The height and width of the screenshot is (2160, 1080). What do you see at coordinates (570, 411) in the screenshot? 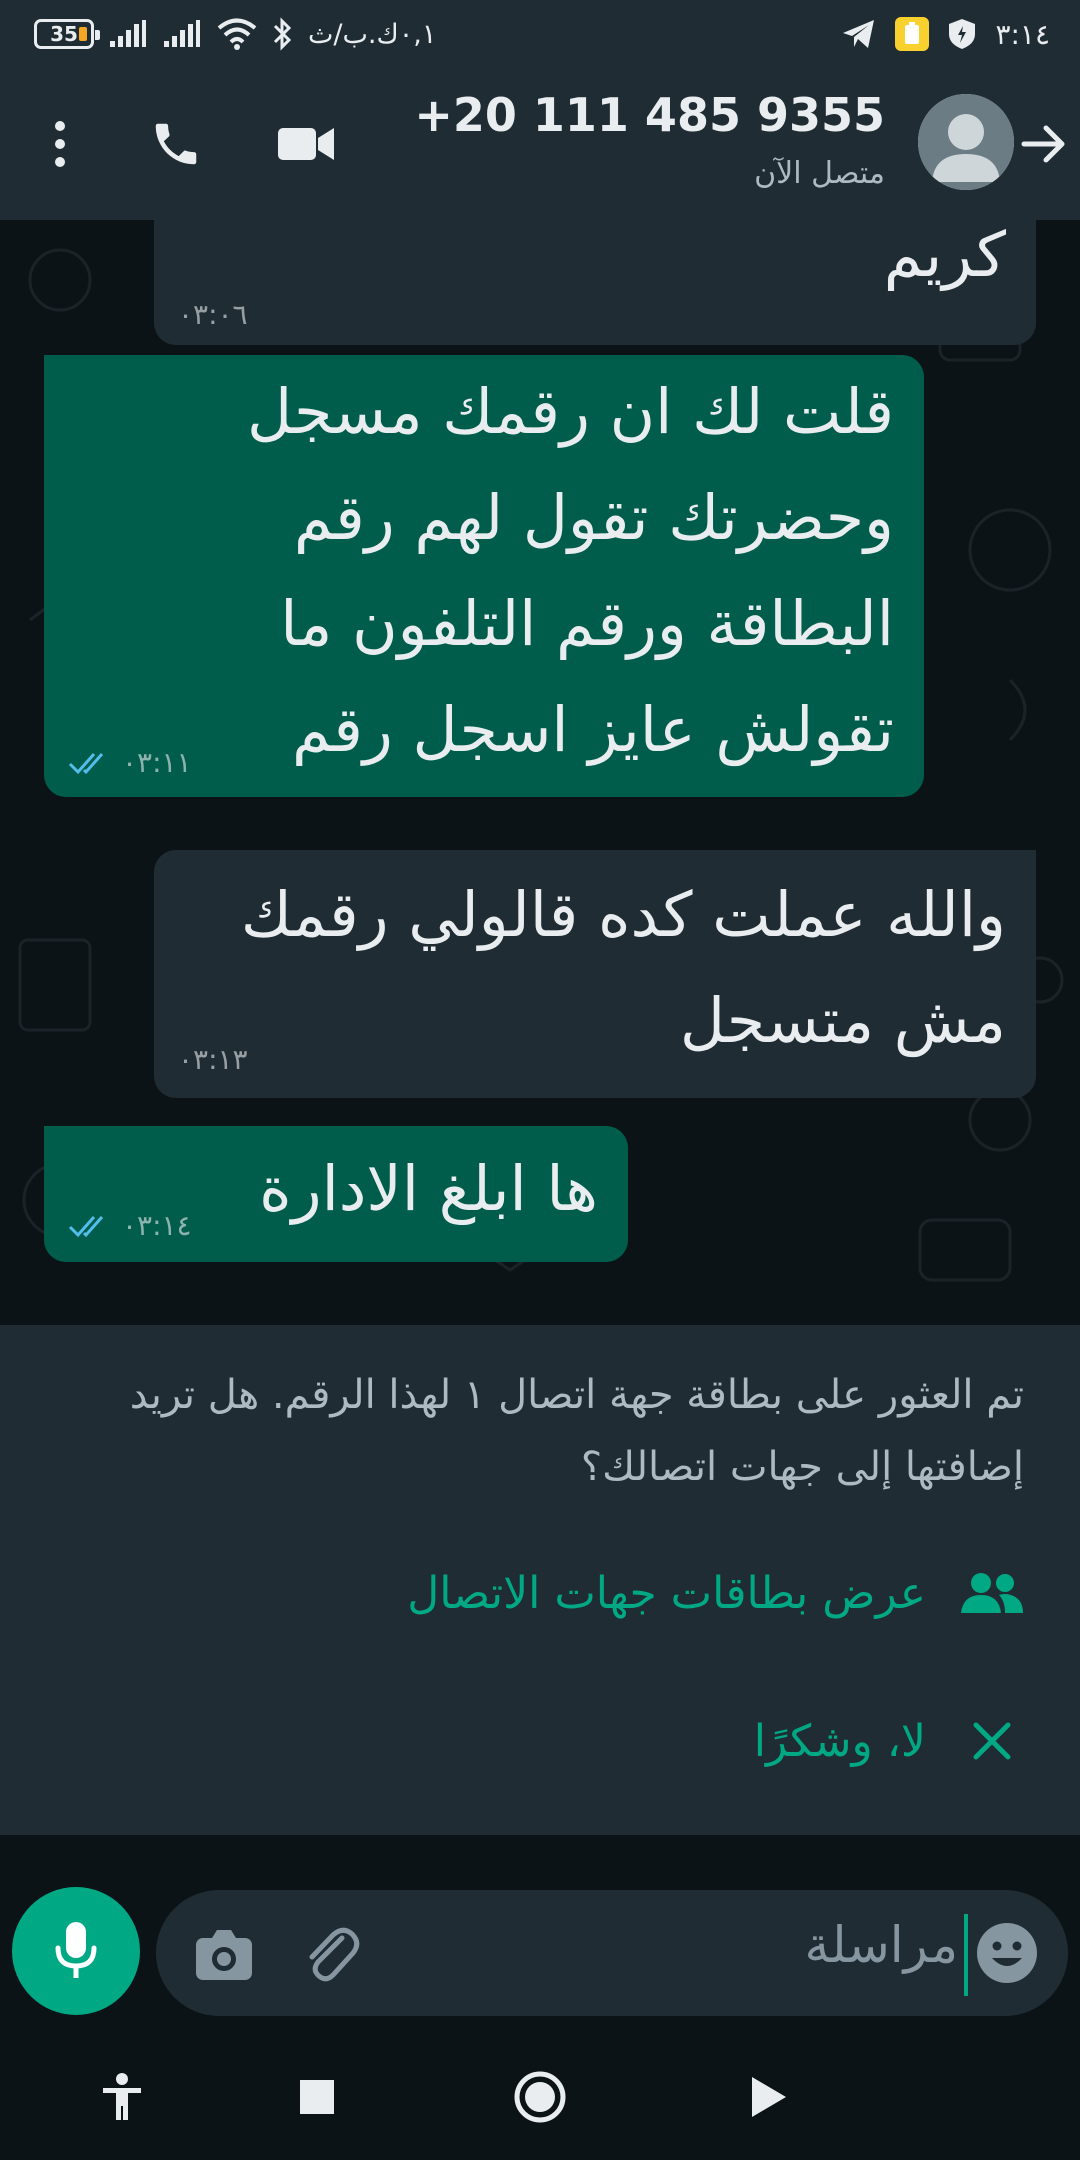
I see `message-text: قلت لك ان رقمك مسجل` at bounding box center [570, 411].